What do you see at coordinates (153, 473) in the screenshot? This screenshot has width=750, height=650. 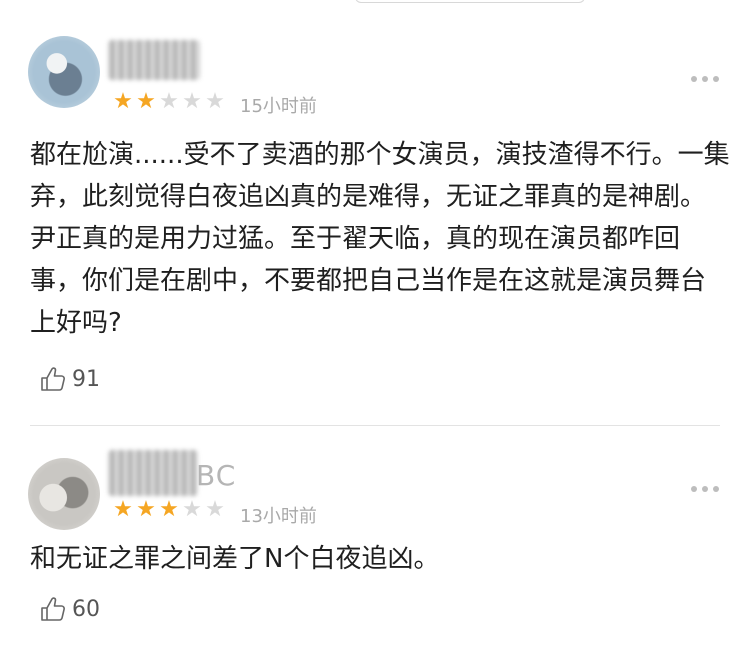 I see `username-obscured` at bounding box center [153, 473].